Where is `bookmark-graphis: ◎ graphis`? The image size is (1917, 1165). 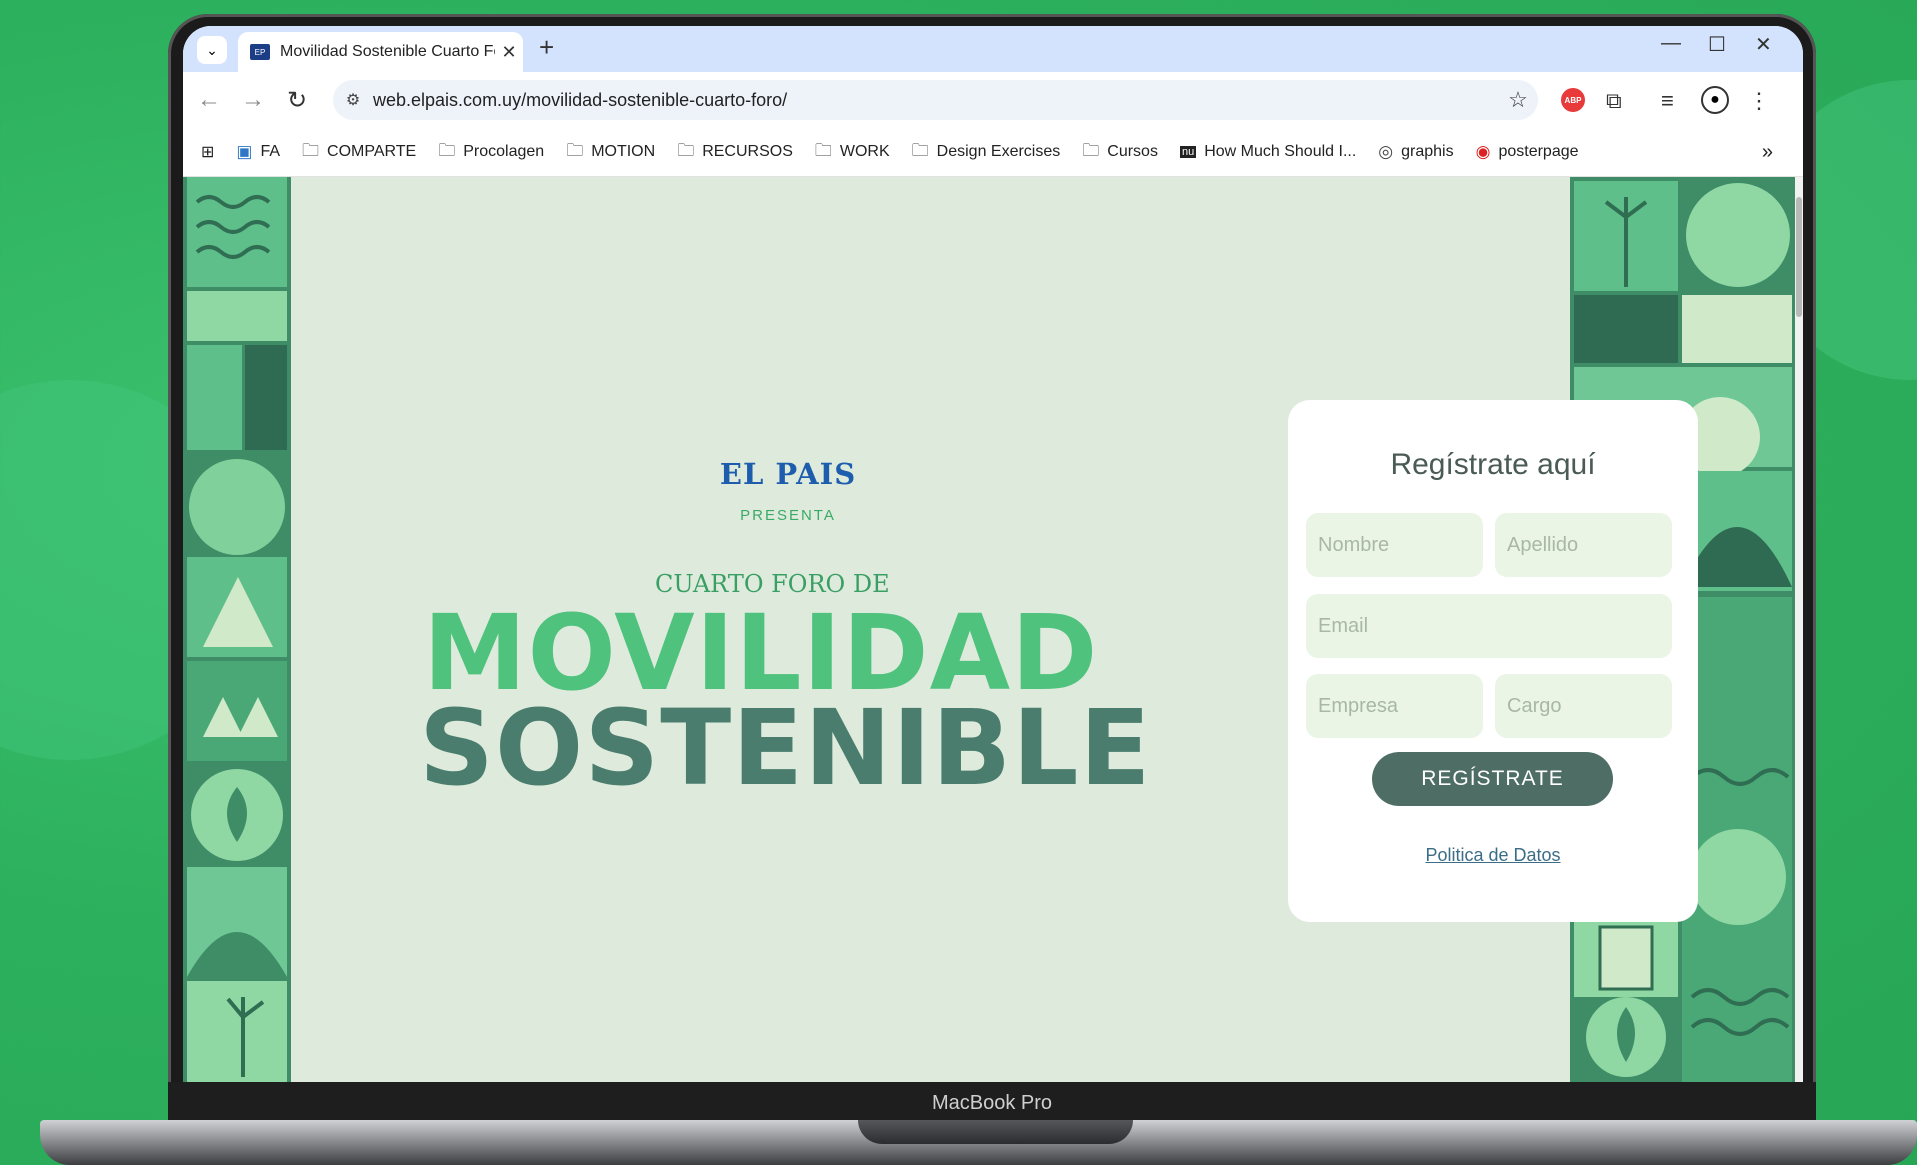 bookmark-graphis: ◎ graphis is located at coordinates (1415, 152).